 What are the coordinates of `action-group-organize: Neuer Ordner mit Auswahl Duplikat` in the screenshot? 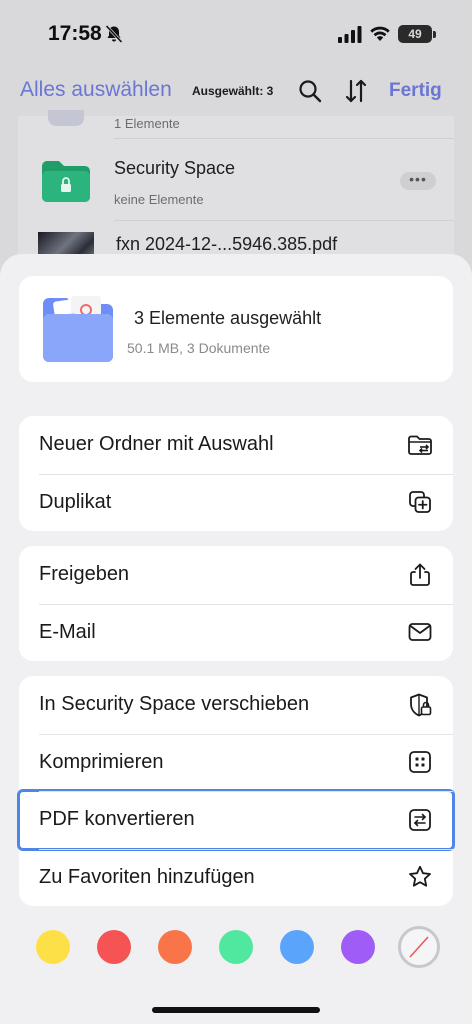 It's located at (236, 473).